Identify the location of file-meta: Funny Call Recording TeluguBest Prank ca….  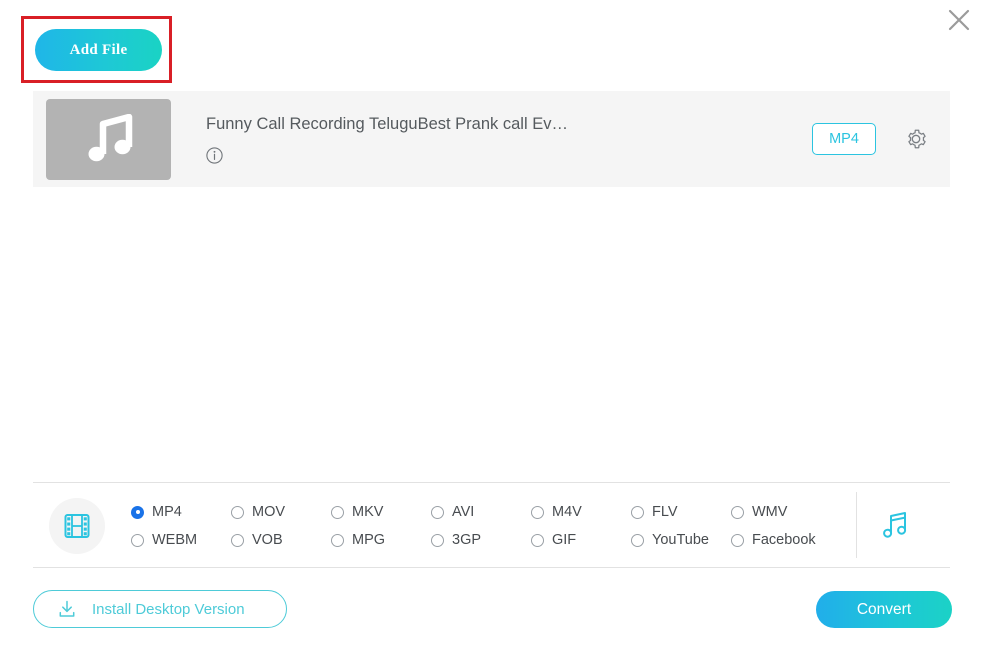
(509, 139).